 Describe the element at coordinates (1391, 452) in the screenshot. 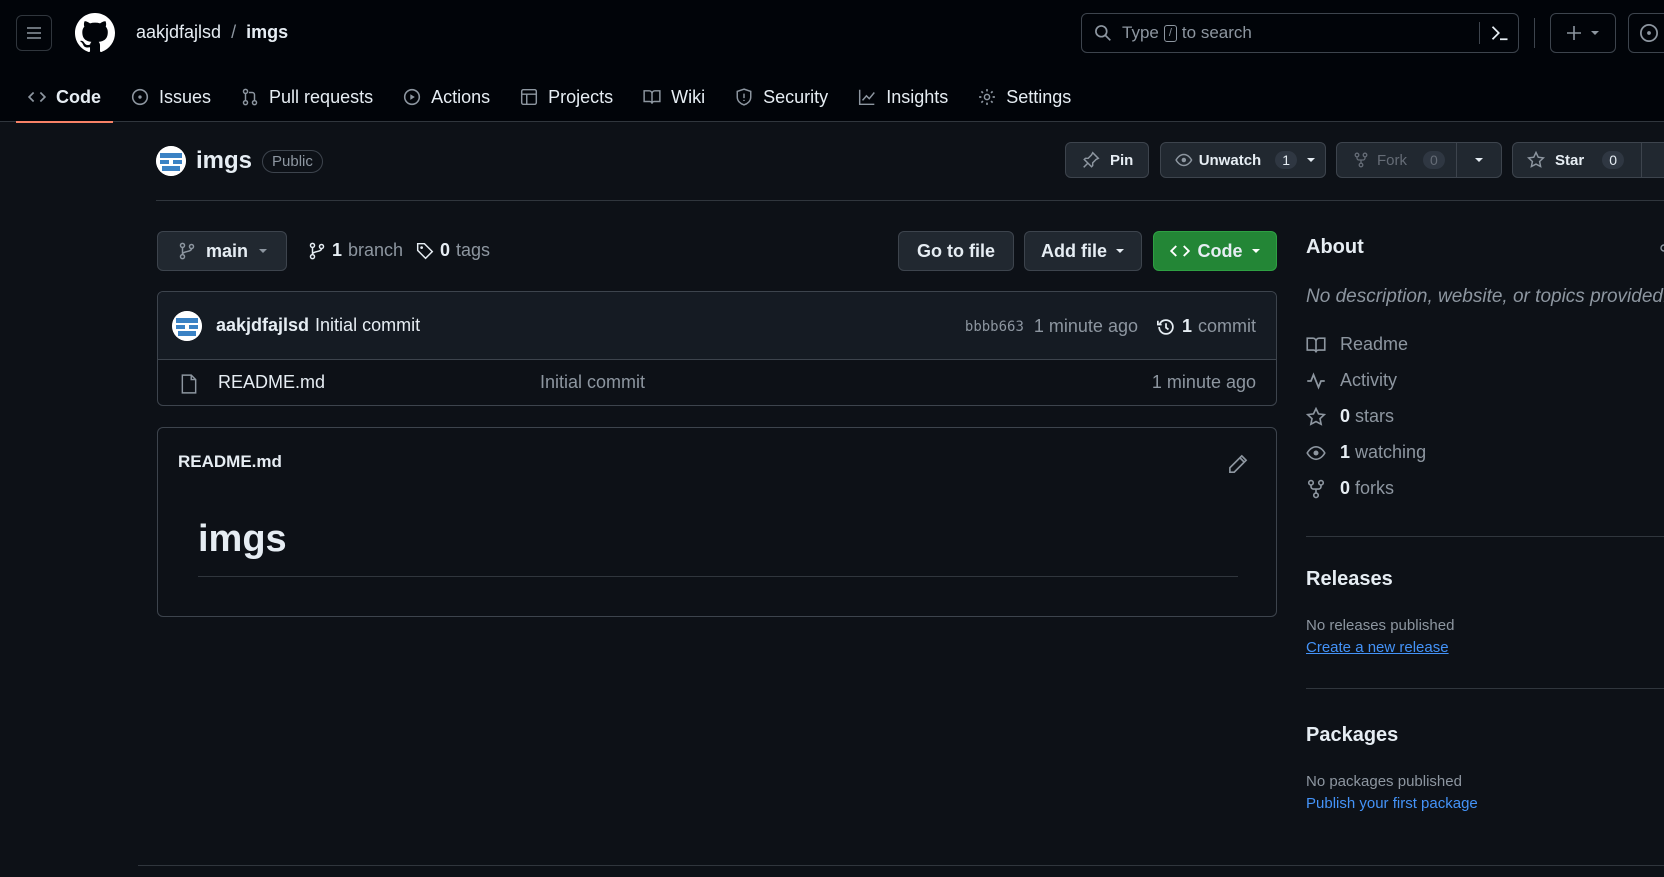

I see `watching-word: watching` at that location.